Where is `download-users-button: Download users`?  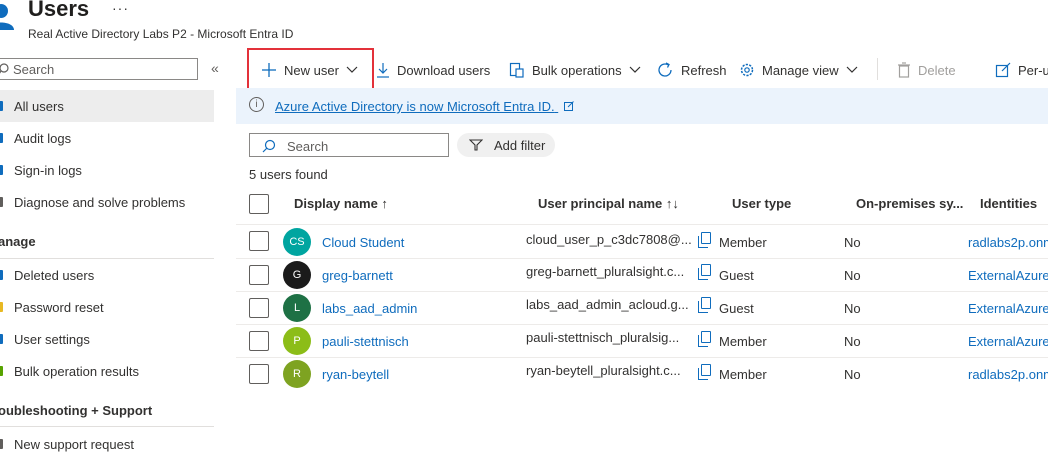
download-users-button: Download users is located at coordinates (433, 70).